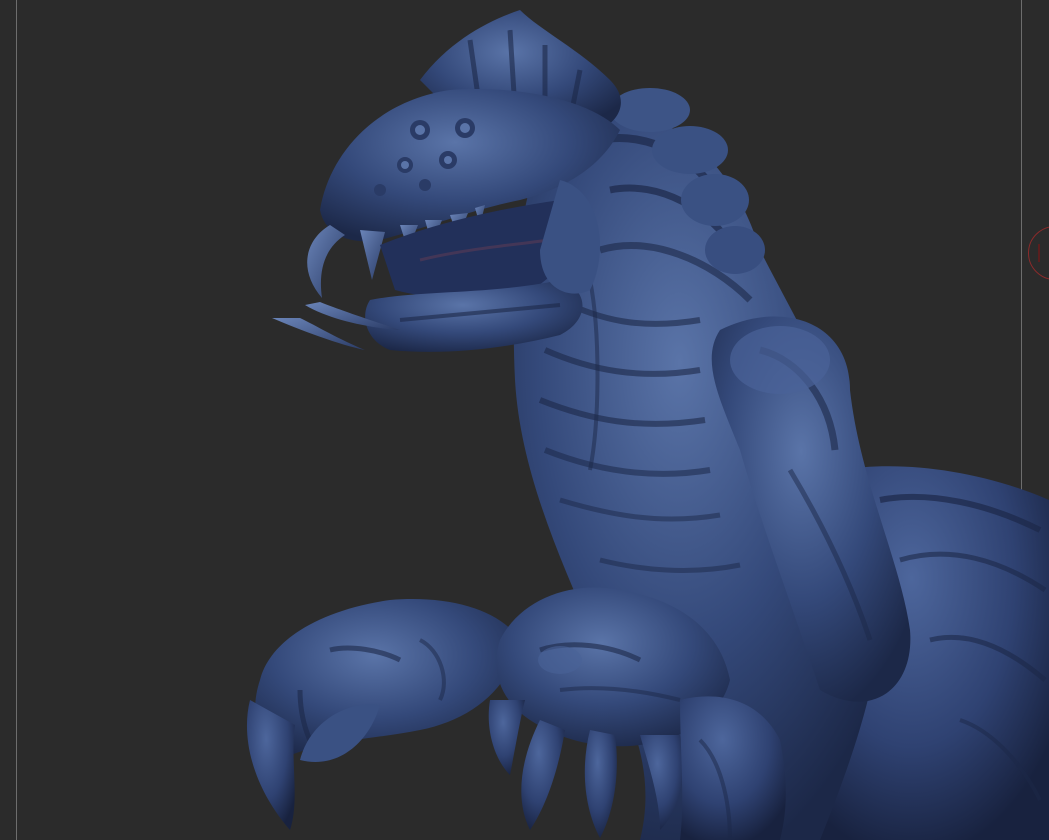 The width and height of the screenshot is (1049, 840). I want to click on creature-head, so click(446, 181).